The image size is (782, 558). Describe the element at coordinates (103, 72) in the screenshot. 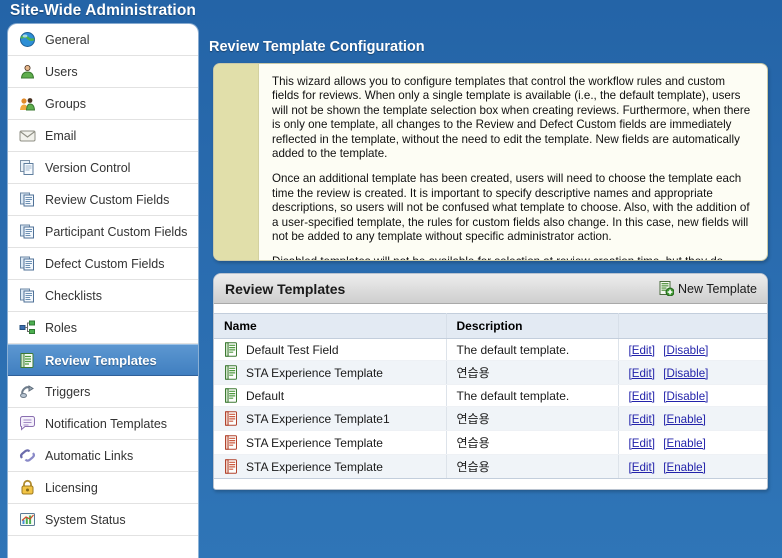

I see `sidebar-item-users: Users` at that location.